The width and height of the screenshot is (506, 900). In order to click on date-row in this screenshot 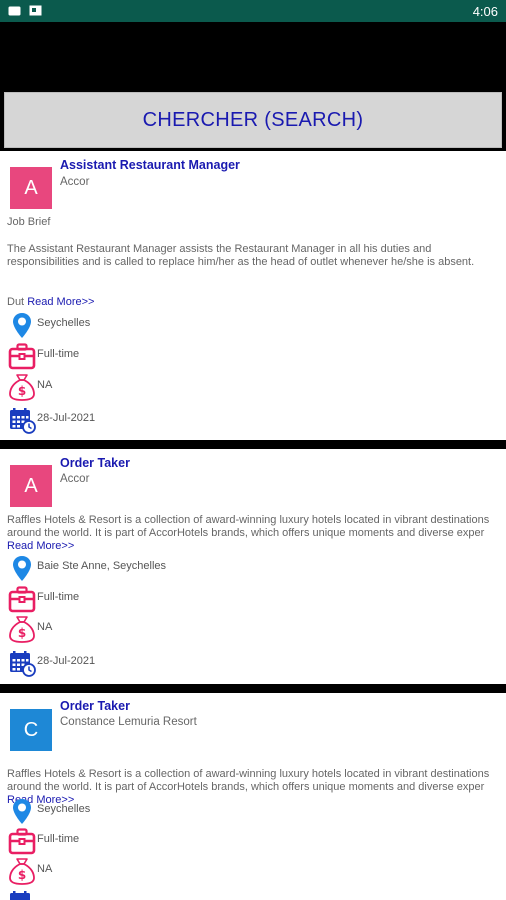, I will do `click(158, 894)`.